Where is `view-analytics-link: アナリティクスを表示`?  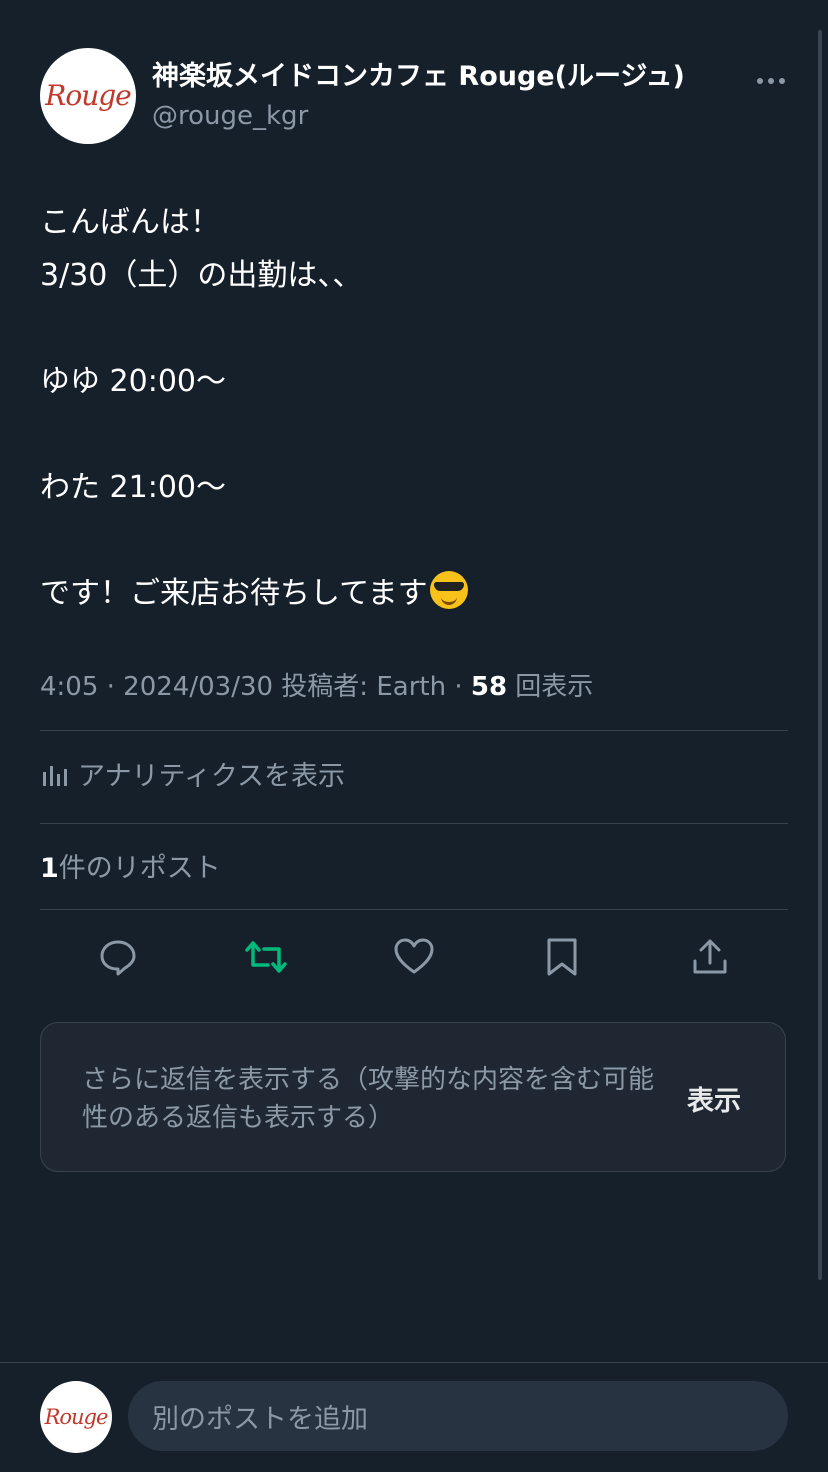
view-analytics-link: アナリティクスを表示 is located at coordinates (192, 773).